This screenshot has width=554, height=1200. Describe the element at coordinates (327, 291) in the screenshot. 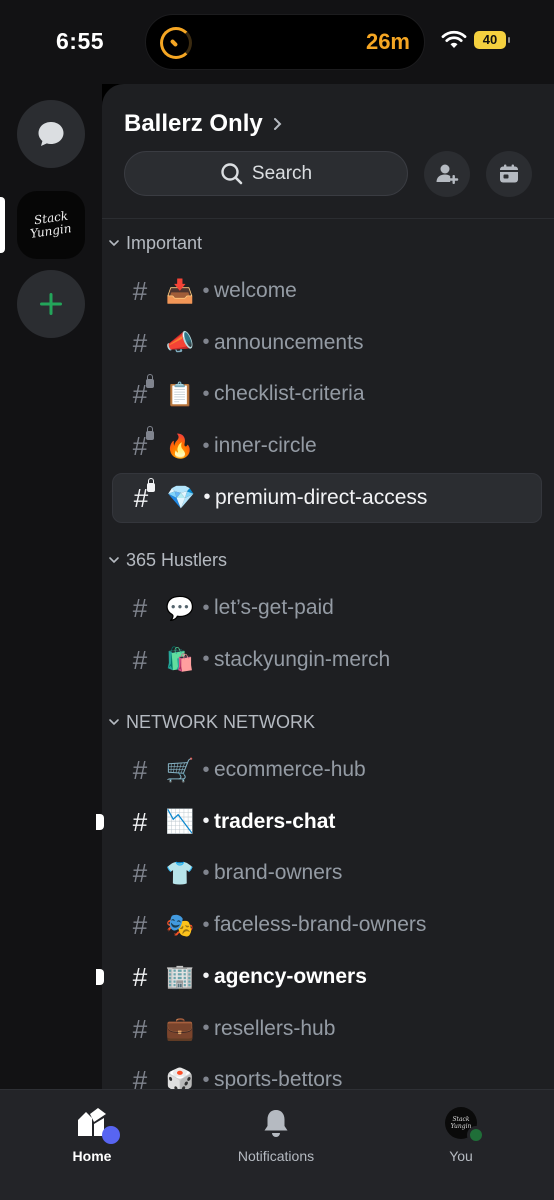

I see `channel-item: # 📥 • welcome` at that location.